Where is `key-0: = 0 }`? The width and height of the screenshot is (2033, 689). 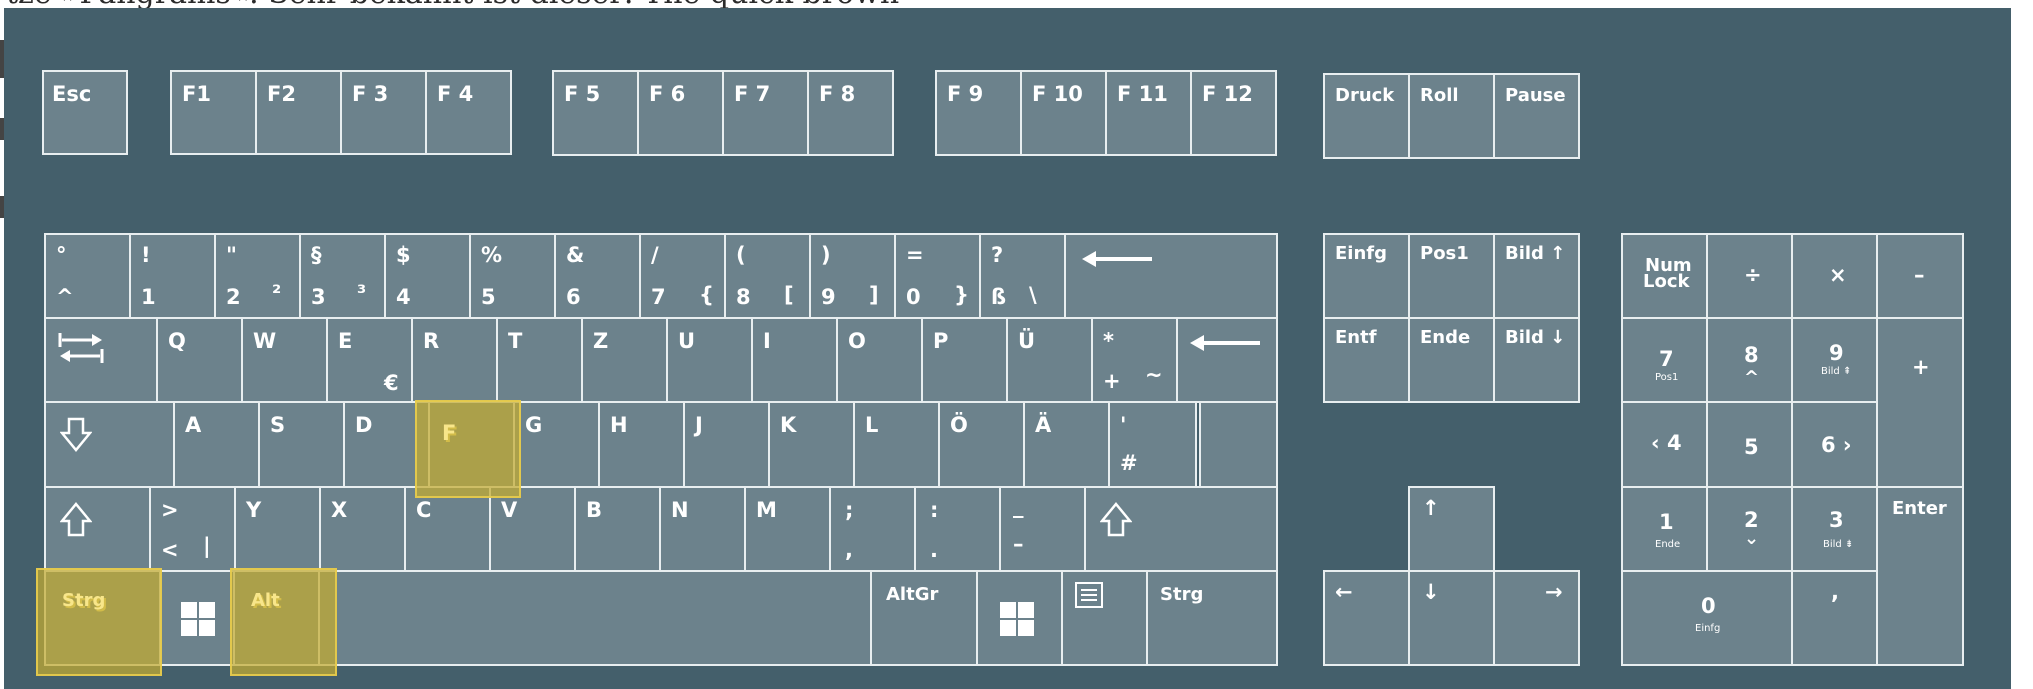 key-0: = 0 } is located at coordinates (937, 276).